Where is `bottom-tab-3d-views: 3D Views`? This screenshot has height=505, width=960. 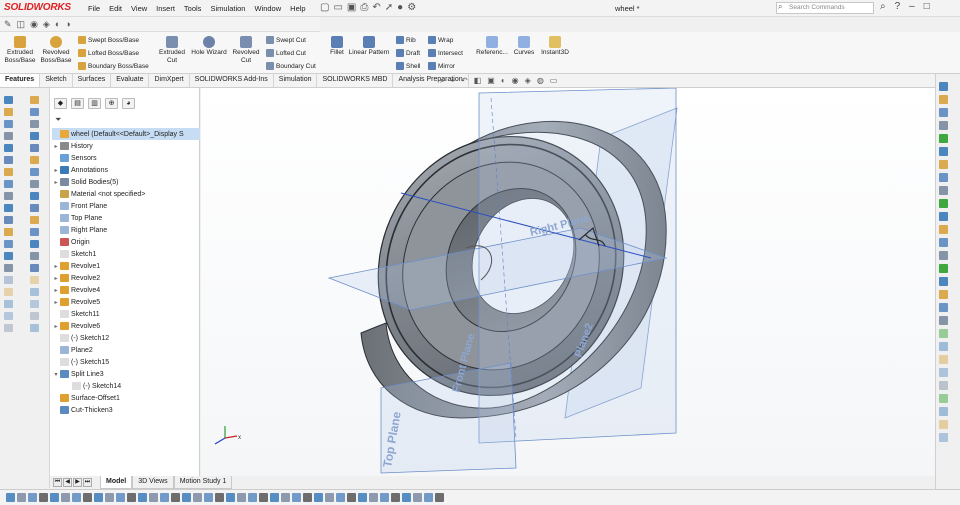
bottom-tab-3d-views: 3D Views is located at coordinates (153, 482).